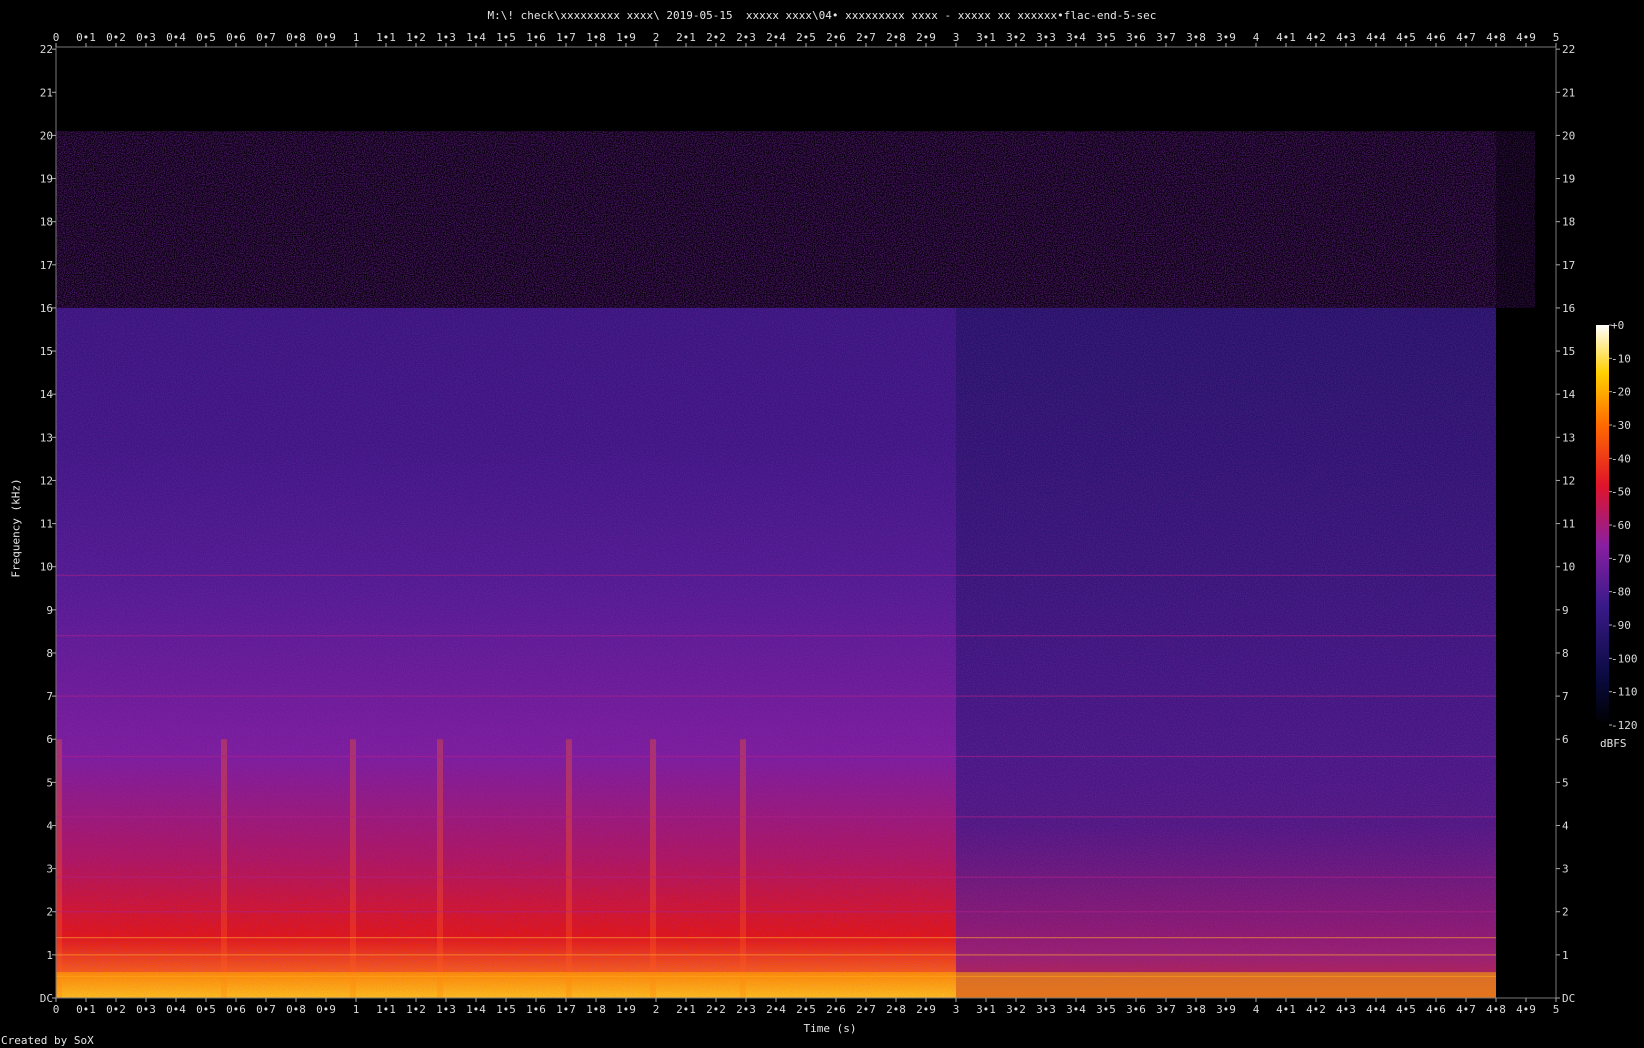 This screenshot has width=1644, height=1048. What do you see at coordinates (446, 37) in the screenshot?
I see `x-tick-label-top: 1•3` at bounding box center [446, 37].